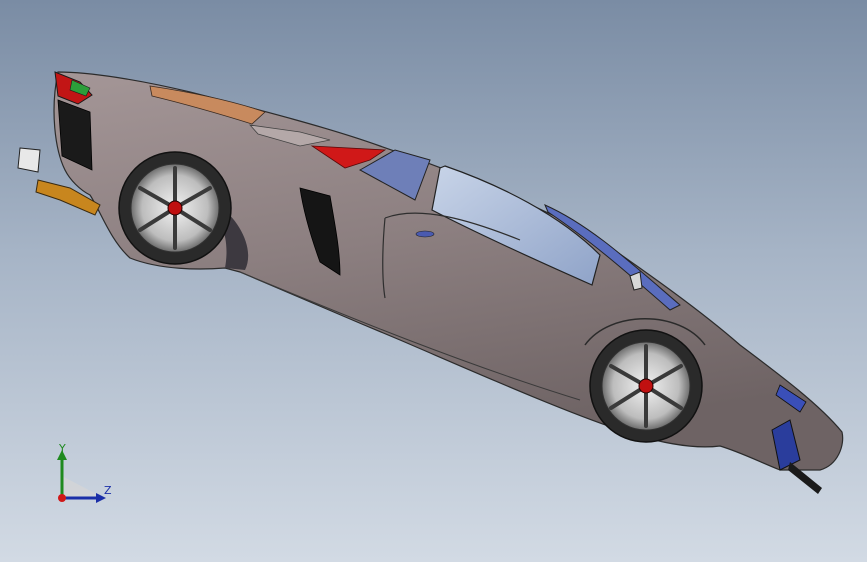  I want to click on rear-wheel-hub, so click(175, 208).